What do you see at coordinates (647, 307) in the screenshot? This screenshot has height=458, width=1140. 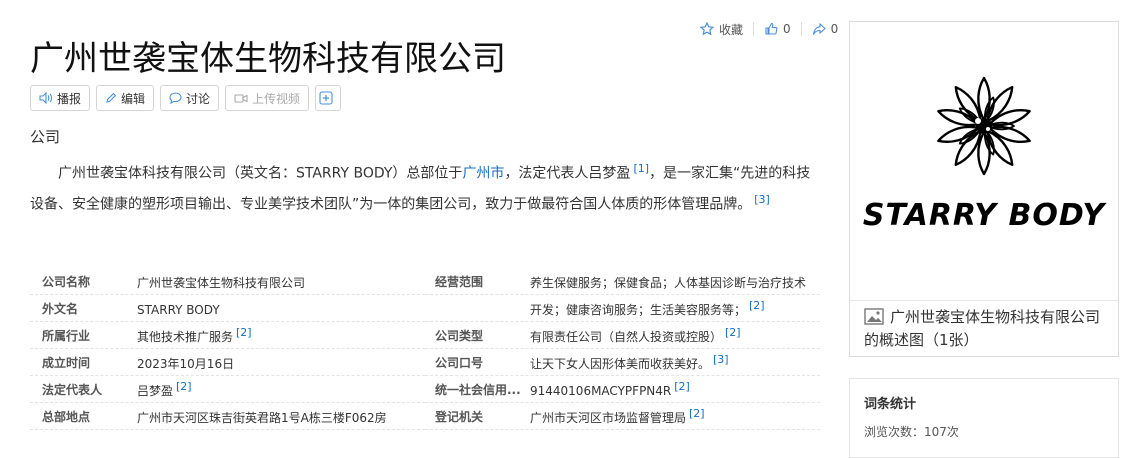 I see `info-value: 开发；健康咨询服务；生活美容服务等； [2]` at bounding box center [647, 307].